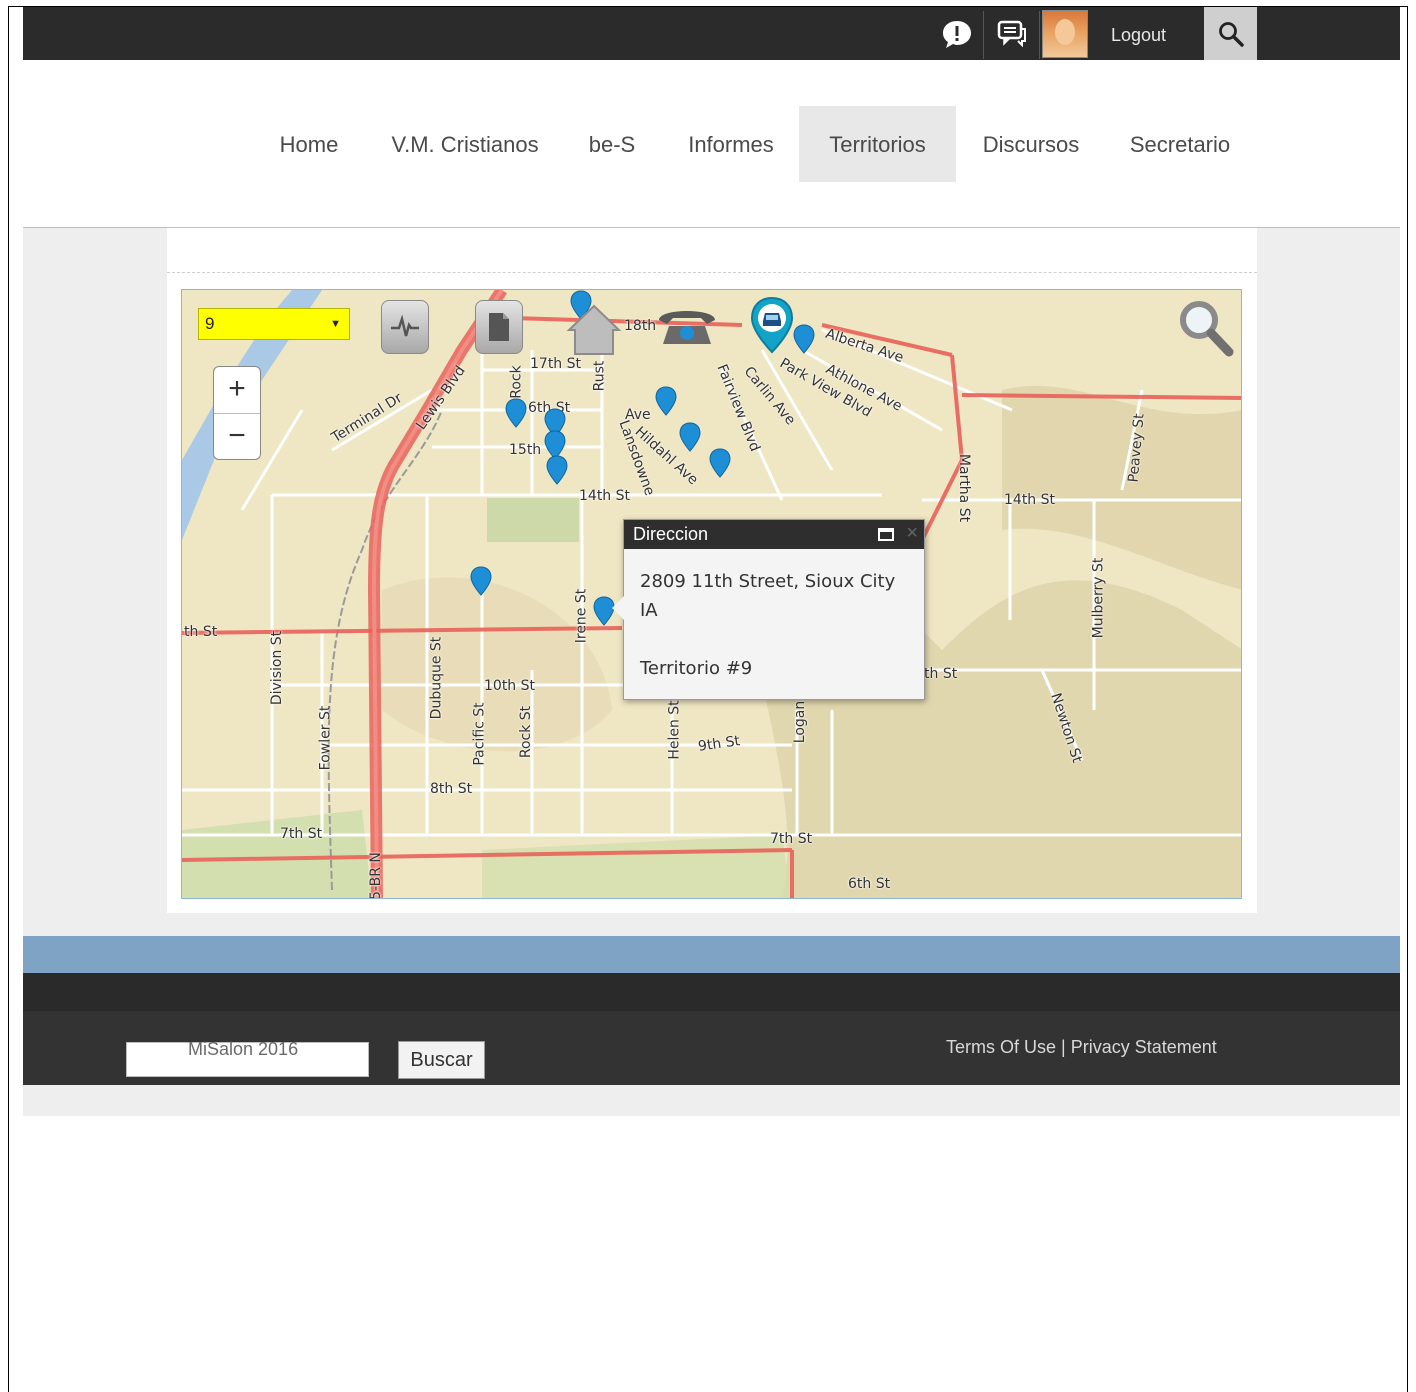 This screenshot has width=1416, height=1392. Describe the element at coordinates (712, 272) in the screenshot. I see `panel-divider` at that location.